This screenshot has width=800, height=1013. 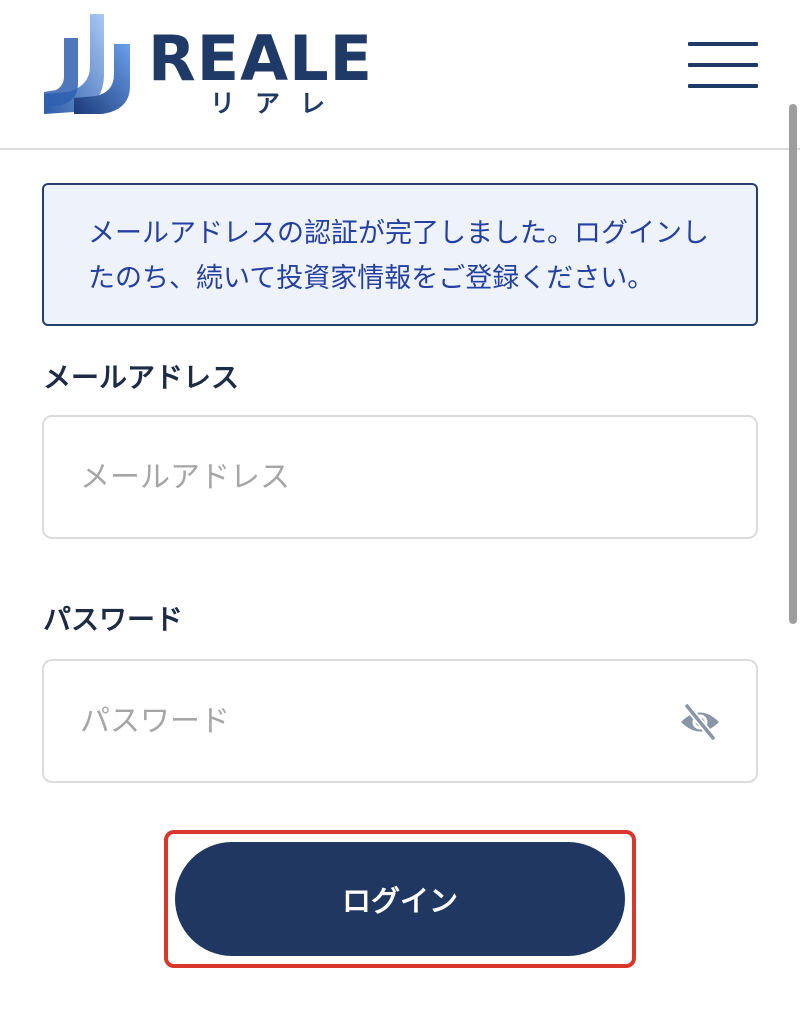 I want to click on password-label: パスワード, so click(x=113, y=619).